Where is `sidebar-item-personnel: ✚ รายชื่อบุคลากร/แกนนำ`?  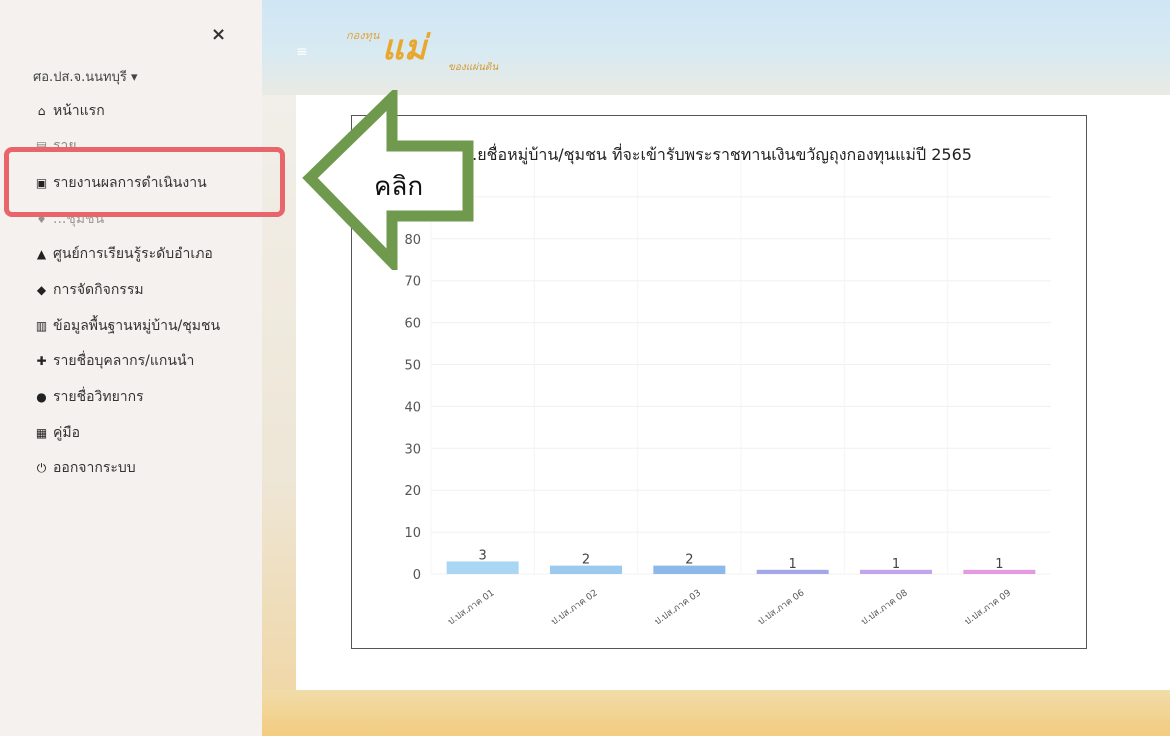 sidebar-item-personnel: ✚ รายชื่อบุคลากร/แกนนำ is located at coordinates (113, 361).